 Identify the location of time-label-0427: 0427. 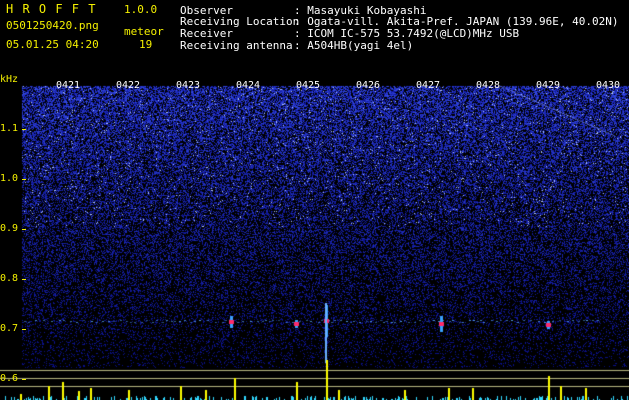
(428, 85).